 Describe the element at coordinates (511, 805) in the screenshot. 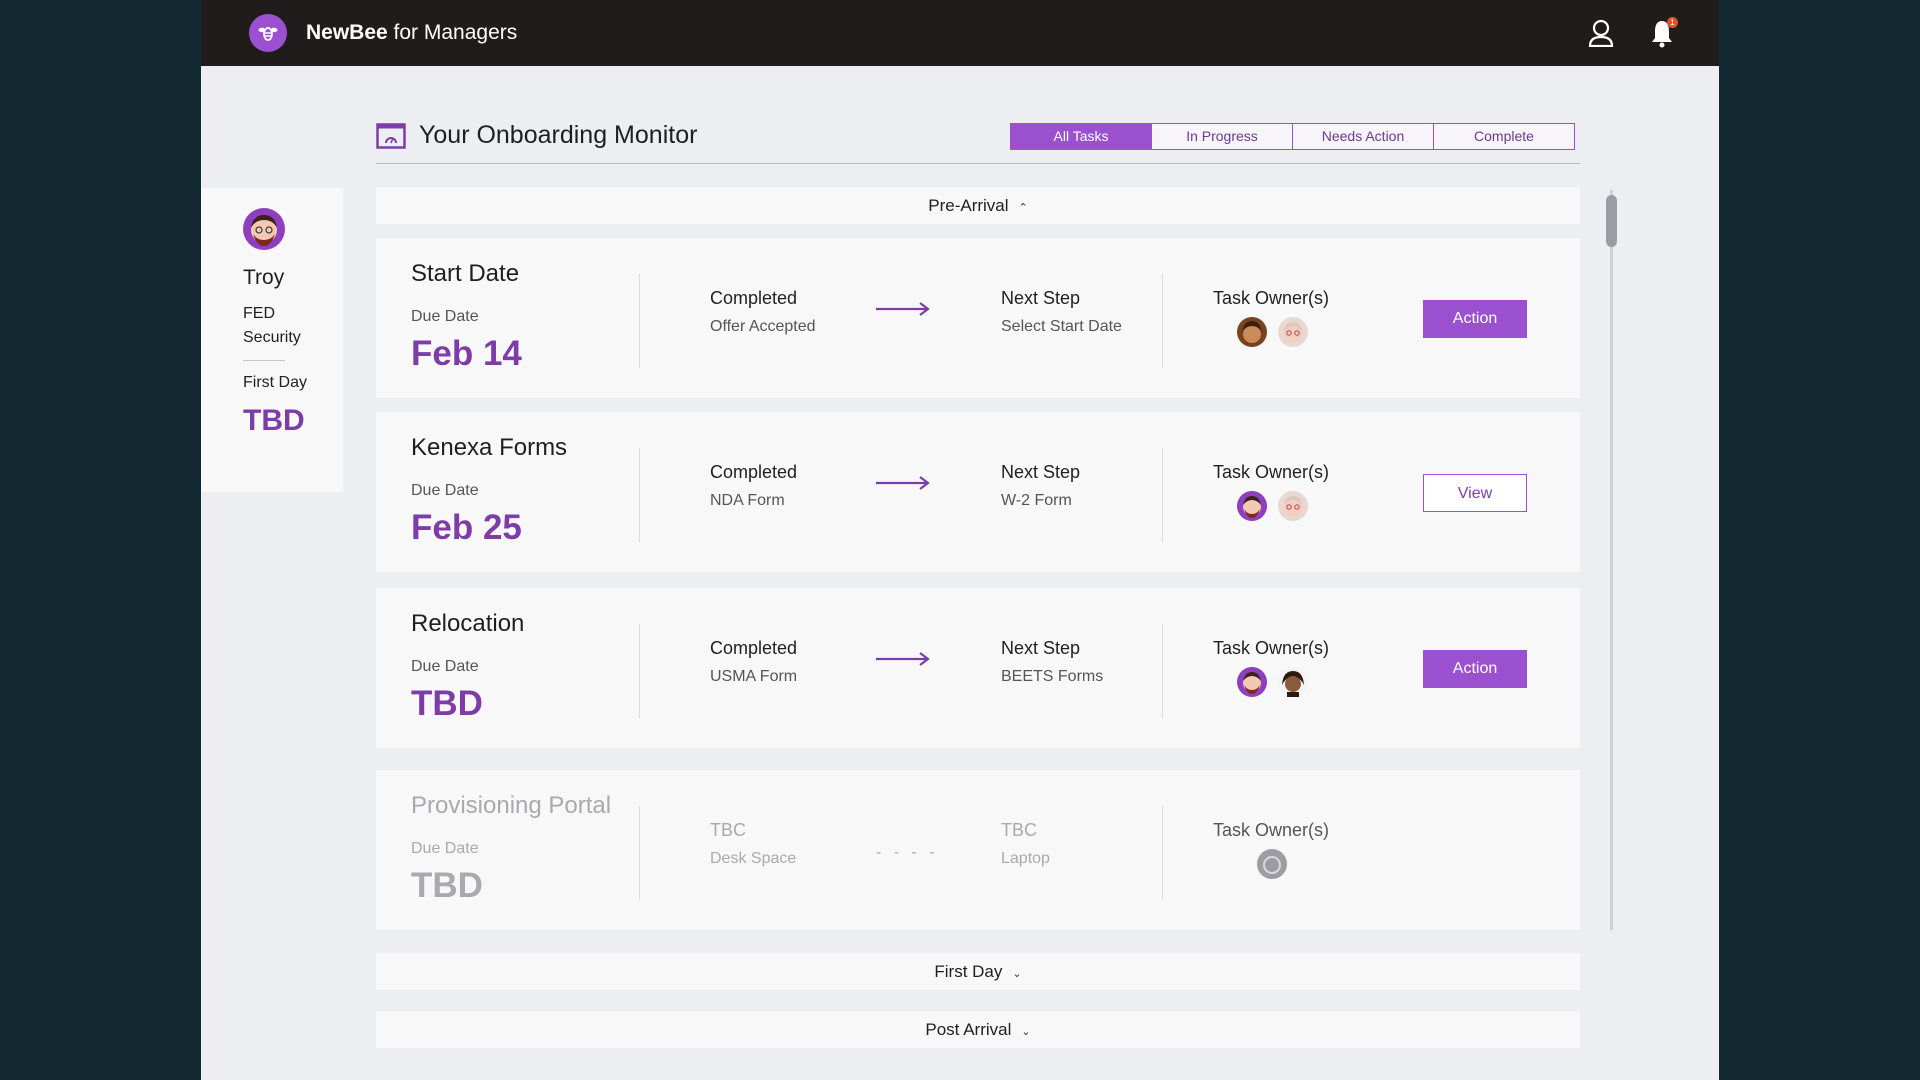

I see `task-title: Provisioning Portal` at that location.